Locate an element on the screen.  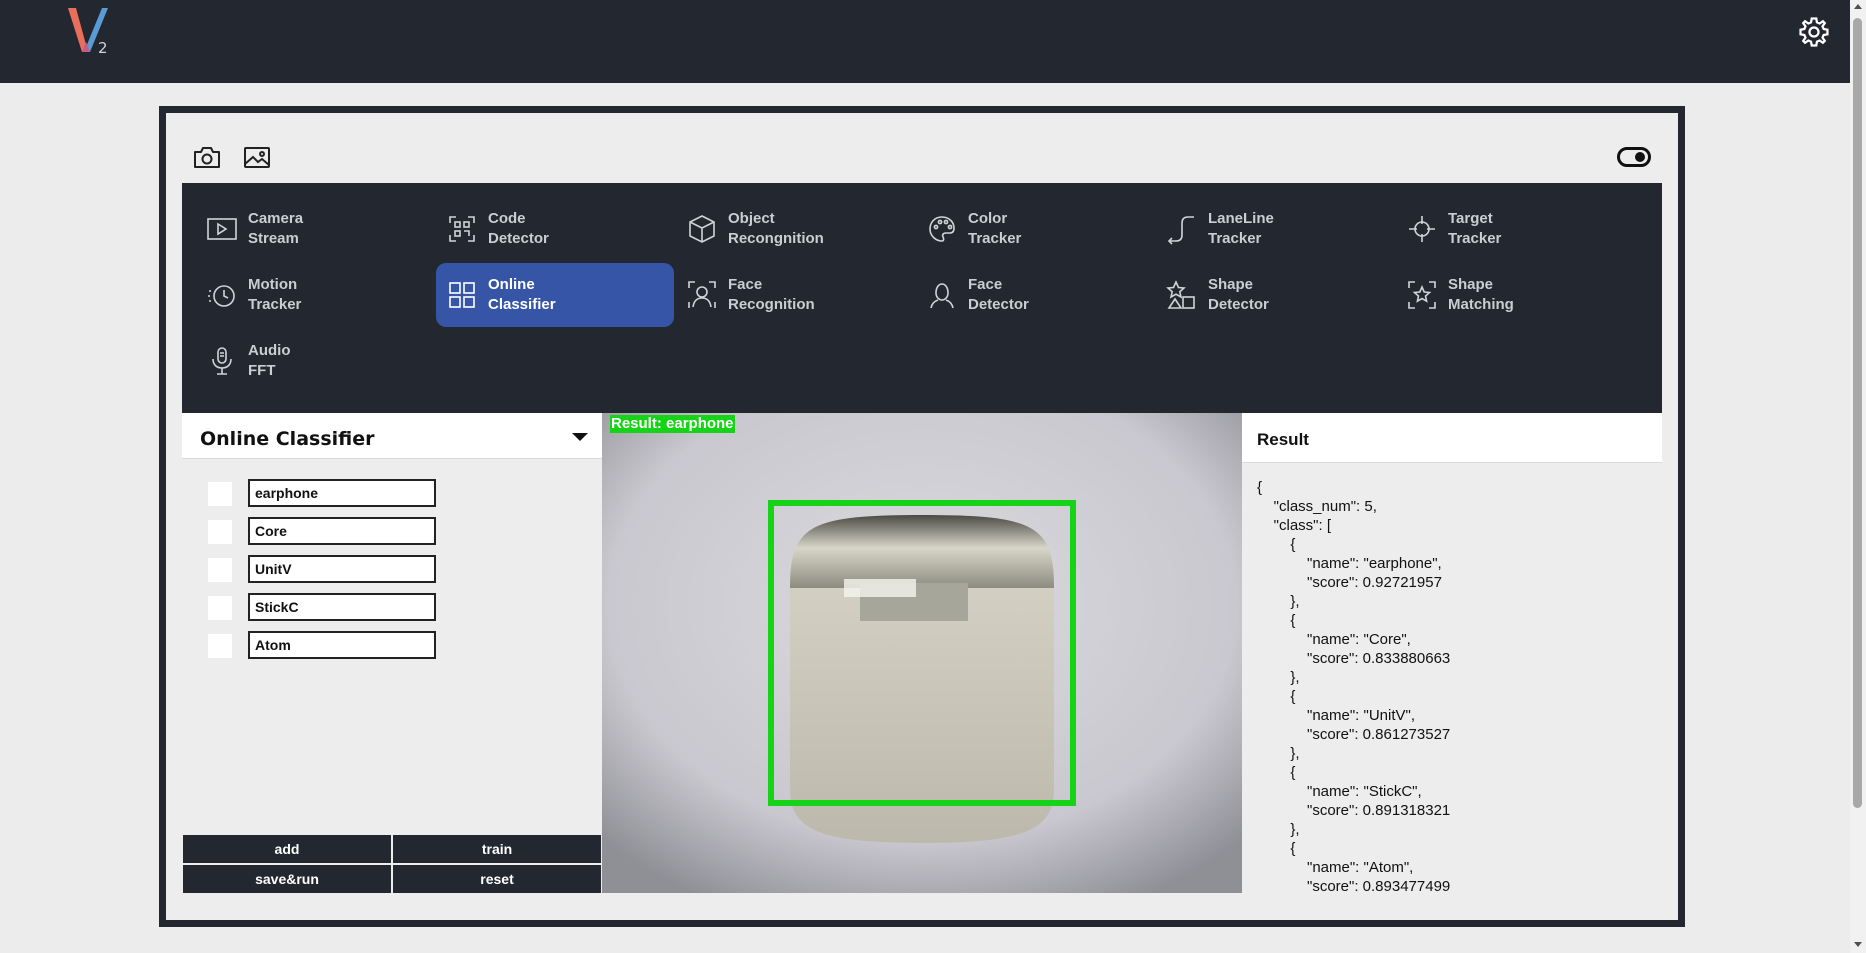
menu-item-color-tracker: Color Tracker is located at coordinates (1035, 229).